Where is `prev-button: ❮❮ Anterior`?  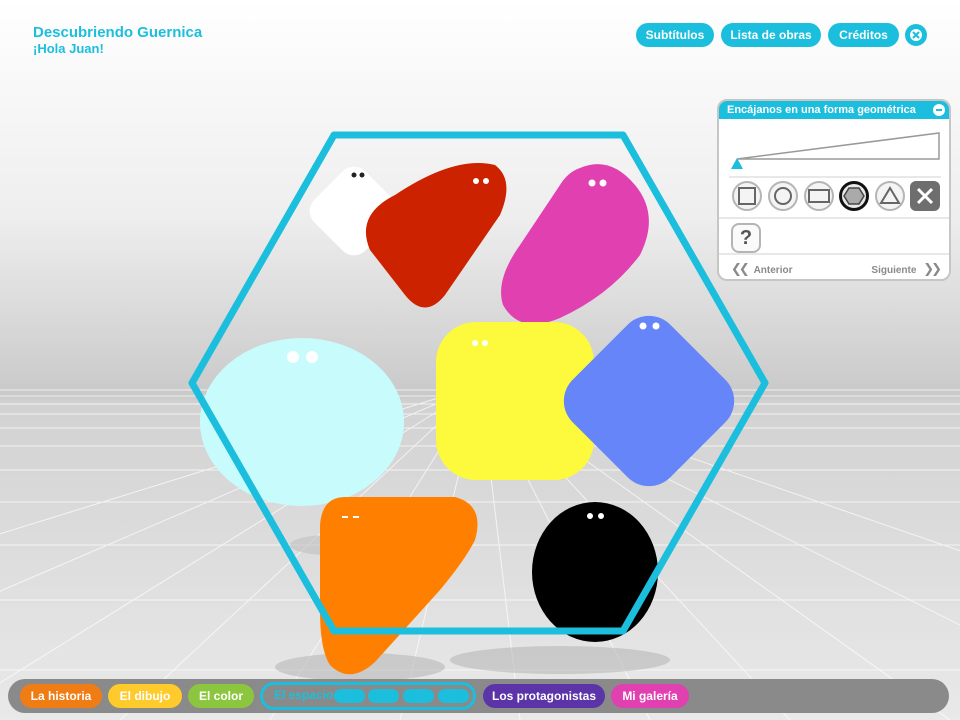 prev-button: ❮❮ Anterior is located at coordinates (761, 269).